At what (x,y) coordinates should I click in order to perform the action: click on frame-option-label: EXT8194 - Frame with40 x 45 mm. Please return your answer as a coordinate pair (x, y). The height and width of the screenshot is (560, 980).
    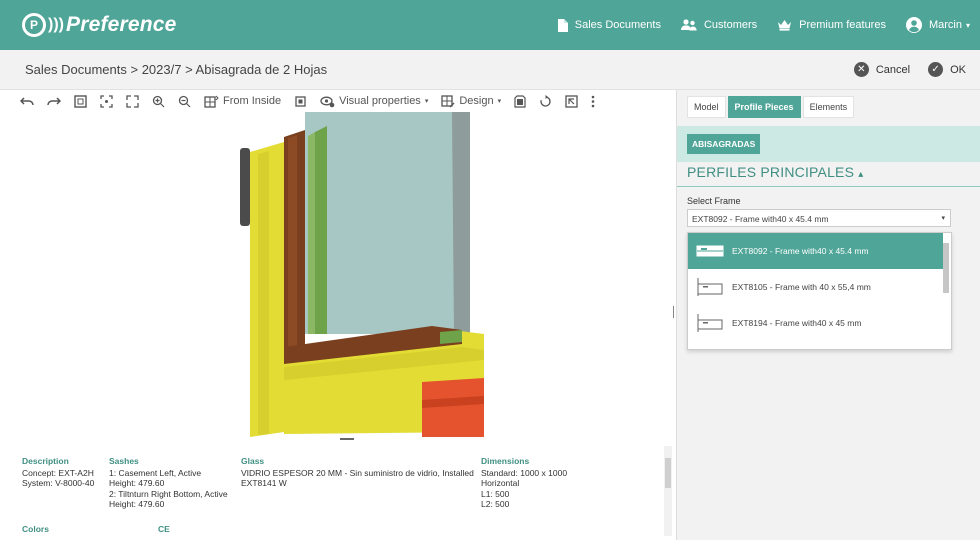
    Looking at the image, I should click on (797, 323).